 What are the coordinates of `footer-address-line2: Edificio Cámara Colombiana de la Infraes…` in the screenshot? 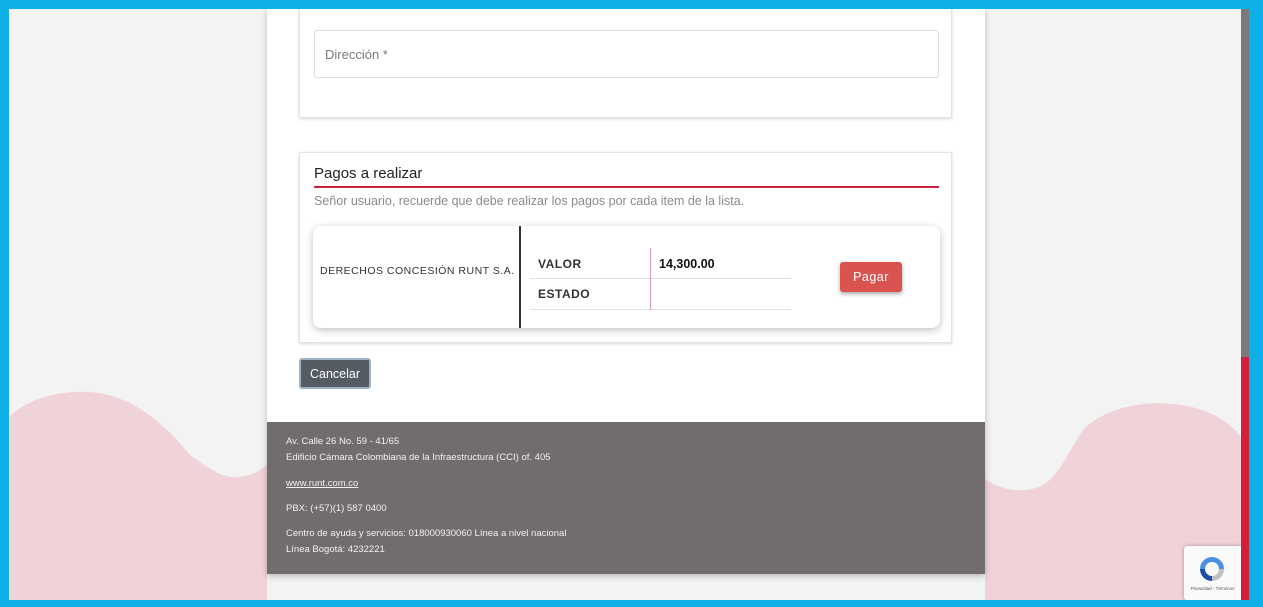 It's located at (418, 457).